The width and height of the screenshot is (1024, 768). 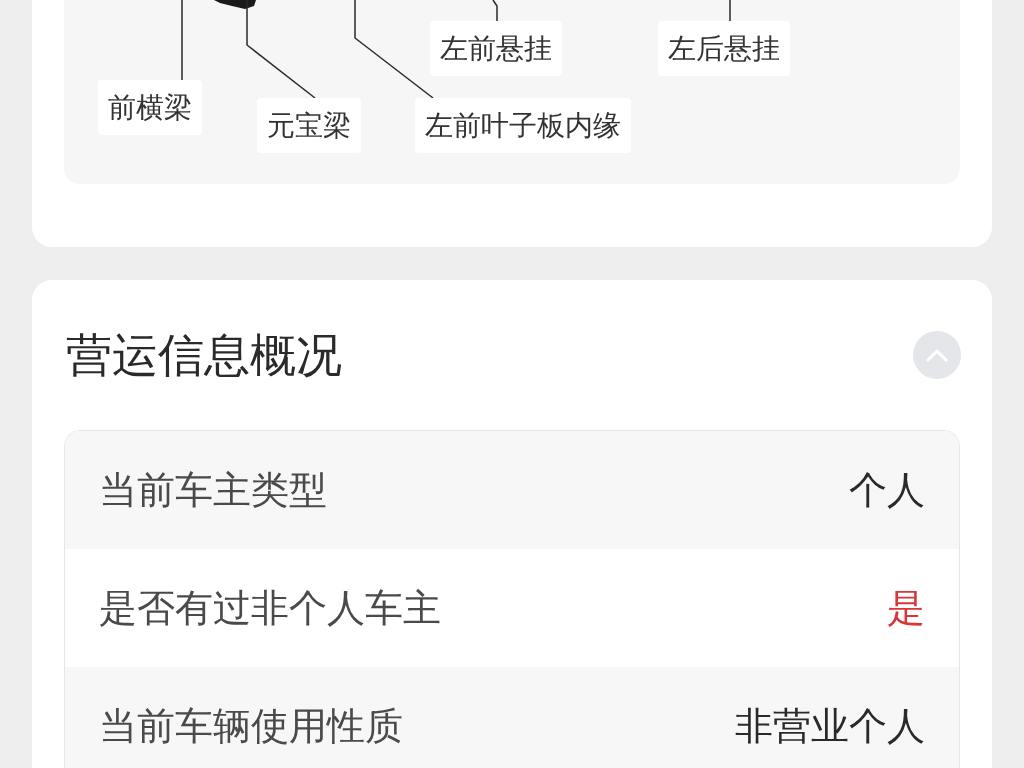 What do you see at coordinates (150, 107) in the screenshot?
I see `part-label: 前横梁` at bounding box center [150, 107].